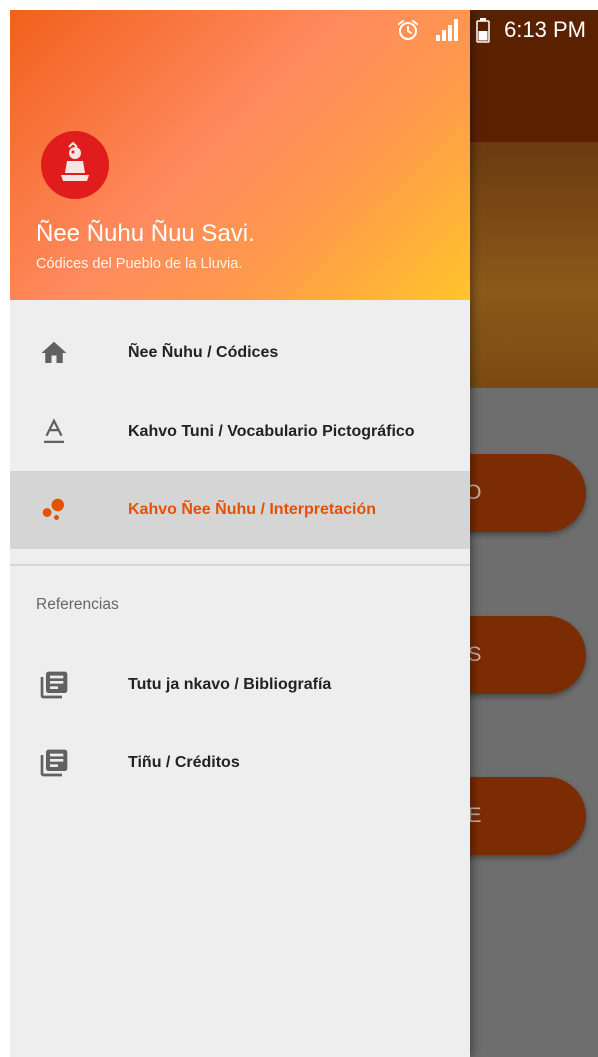 This screenshot has height=1057, width=598. Describe the element at coordinates (483, 30) in the screenshot. I see `battery-icon` at that location.